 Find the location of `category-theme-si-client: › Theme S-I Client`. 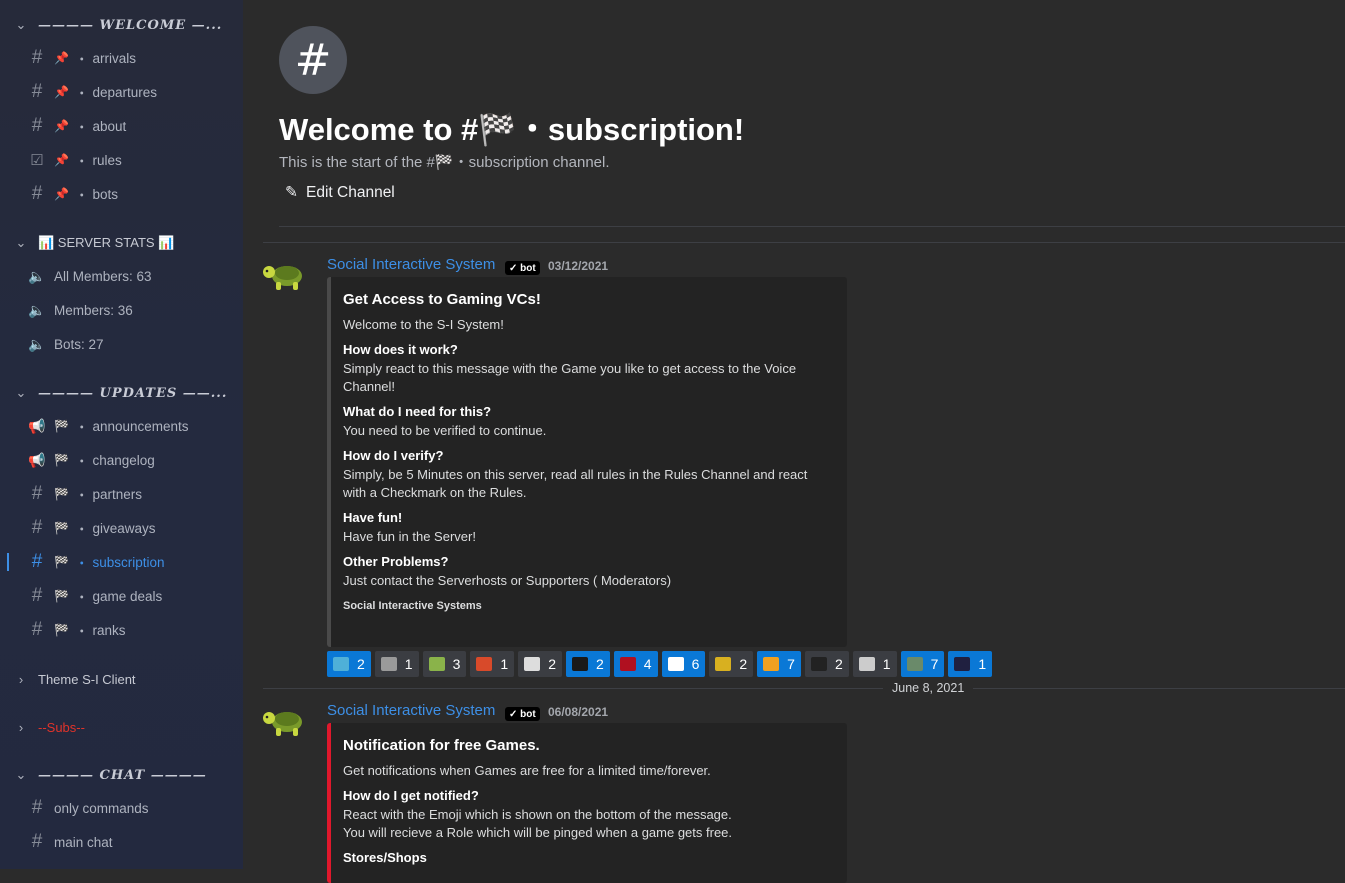

category-theme-si-client: › Theme S-I Client is located at coordinates (74, 679).